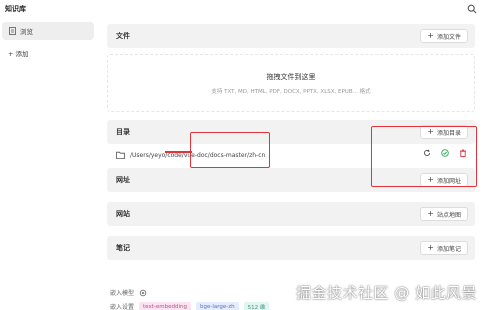 The image size is (483, 310). What do you see at coordinates (15, 9) in the screenshot?
I see `app-title: 知识库` at bounding box center [15, 9].